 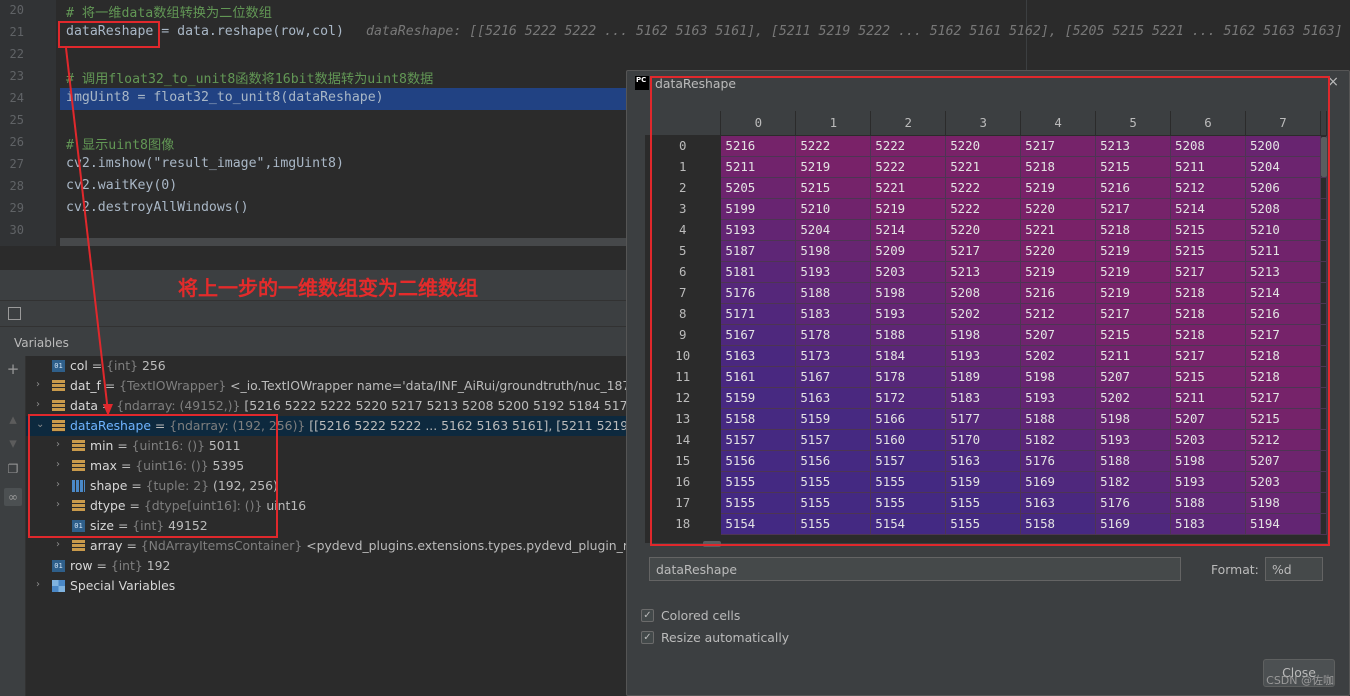 I want to click on array-cell: 5176, so click(x=1133, y=503).